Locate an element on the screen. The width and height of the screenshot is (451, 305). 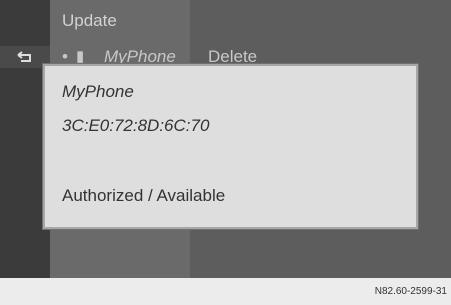
popup-device-address: 3C:E0:72:8D:6C:70 is located at coordinates (136, 125).